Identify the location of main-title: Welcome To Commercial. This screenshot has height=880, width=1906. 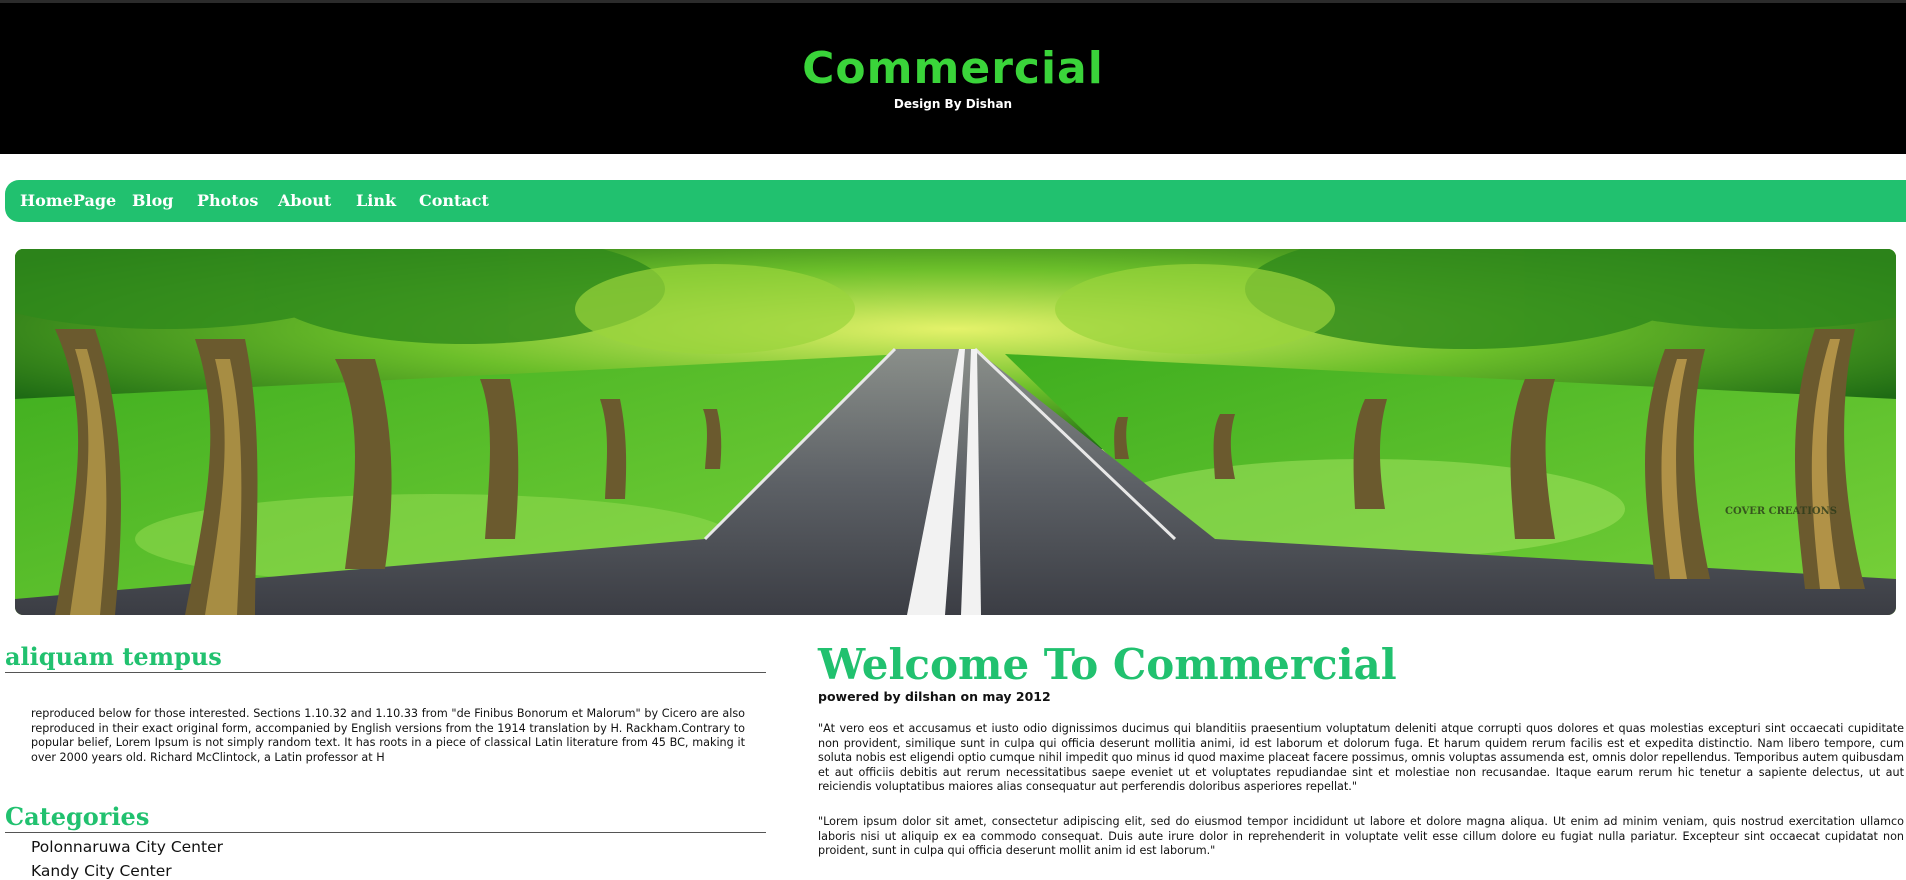
(1107, 664).